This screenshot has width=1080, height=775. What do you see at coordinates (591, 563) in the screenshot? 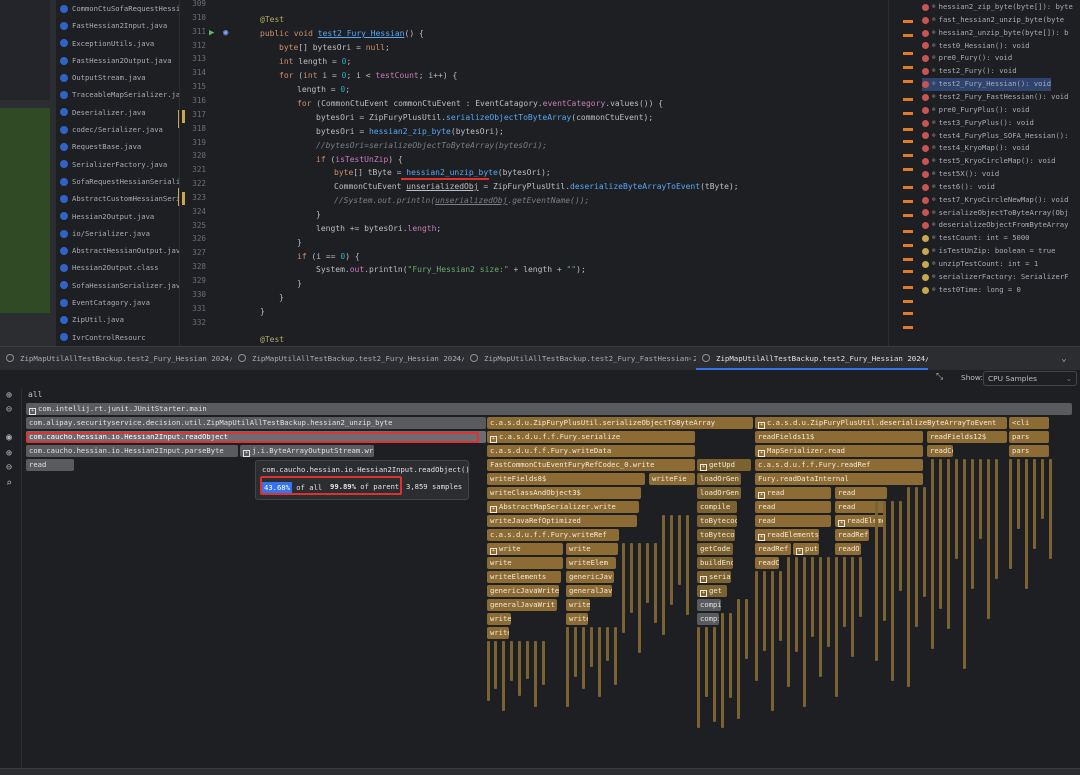
I see `flame-frame: writeElem` at bounding box center [591, 563].